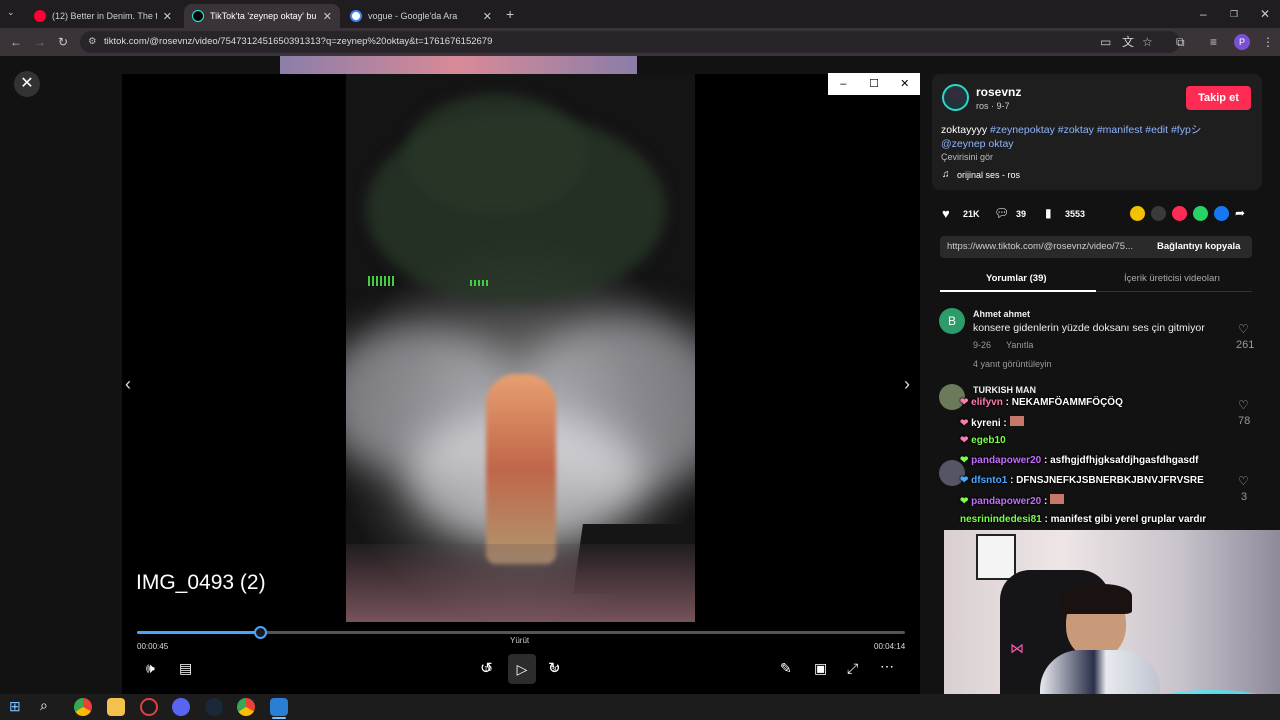 The image size is (1280, 720). Describe the element at coordinates (1012, 500) in the screenshot. I see `chat-message: ❤ pandapower20 :` at that location.